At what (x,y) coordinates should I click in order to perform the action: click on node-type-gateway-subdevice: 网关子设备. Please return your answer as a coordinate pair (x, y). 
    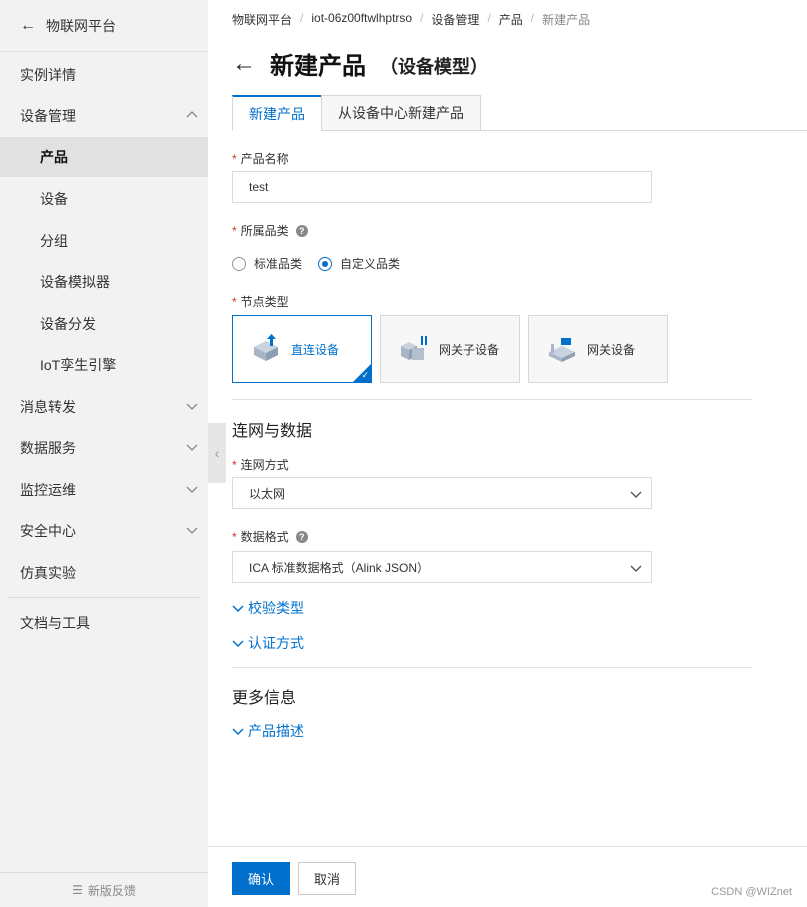
    Looking at the image, I should click on (450, 349).